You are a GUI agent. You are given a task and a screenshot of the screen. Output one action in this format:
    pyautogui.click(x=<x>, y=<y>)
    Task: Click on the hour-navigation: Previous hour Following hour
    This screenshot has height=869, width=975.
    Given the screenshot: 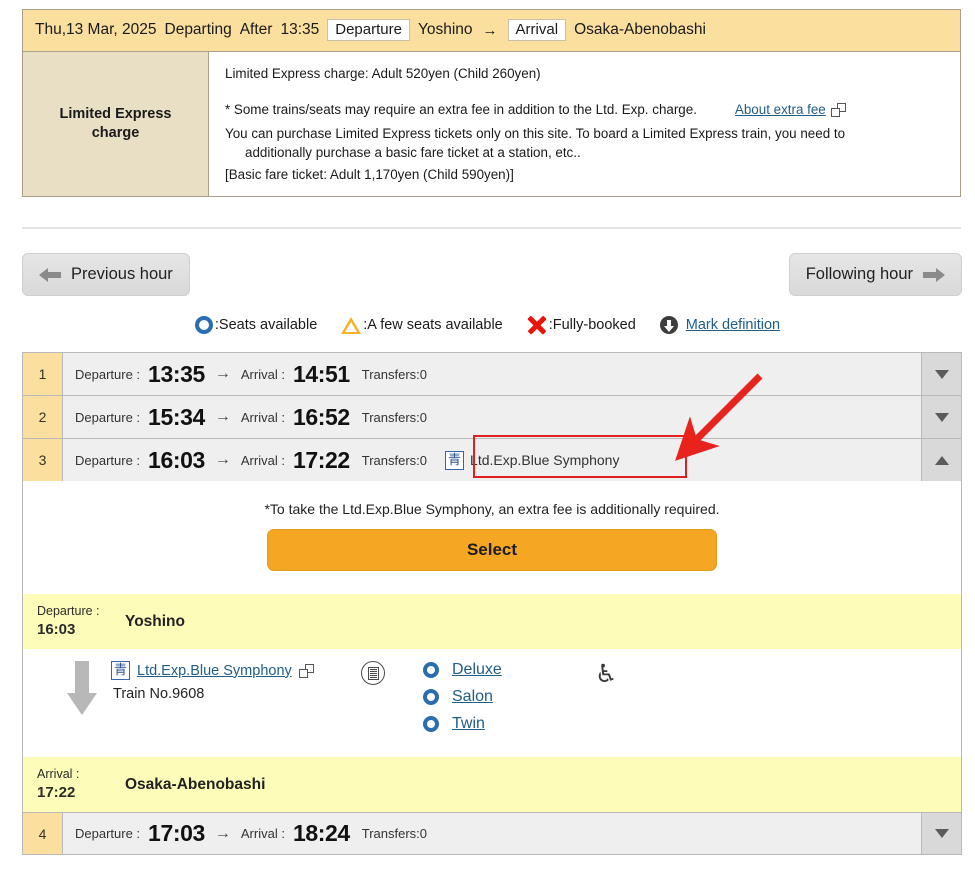 What is the action you would take?
    pyautogui.click(x=492, y=275)
    